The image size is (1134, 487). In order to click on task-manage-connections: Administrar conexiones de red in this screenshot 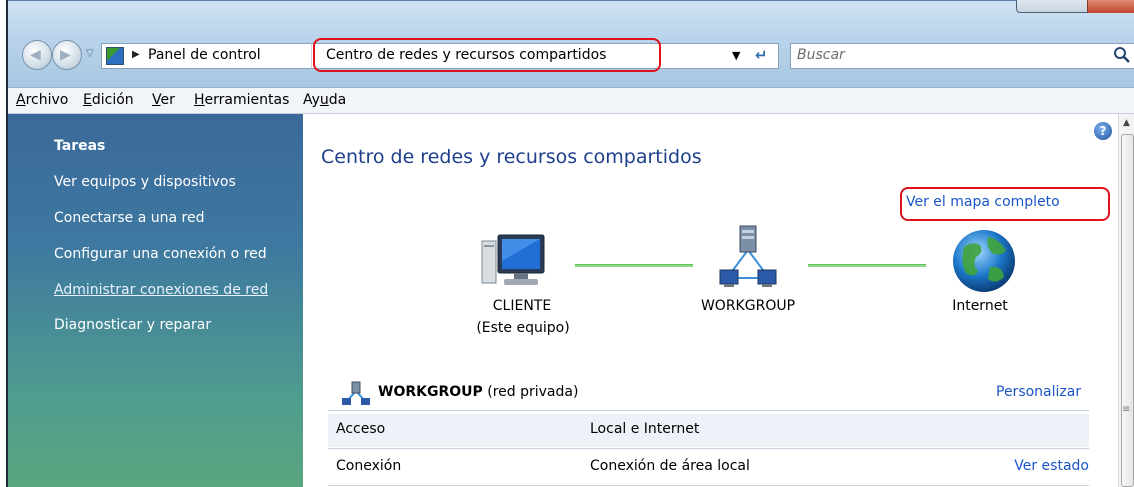, I will do `click(161, 290)`.